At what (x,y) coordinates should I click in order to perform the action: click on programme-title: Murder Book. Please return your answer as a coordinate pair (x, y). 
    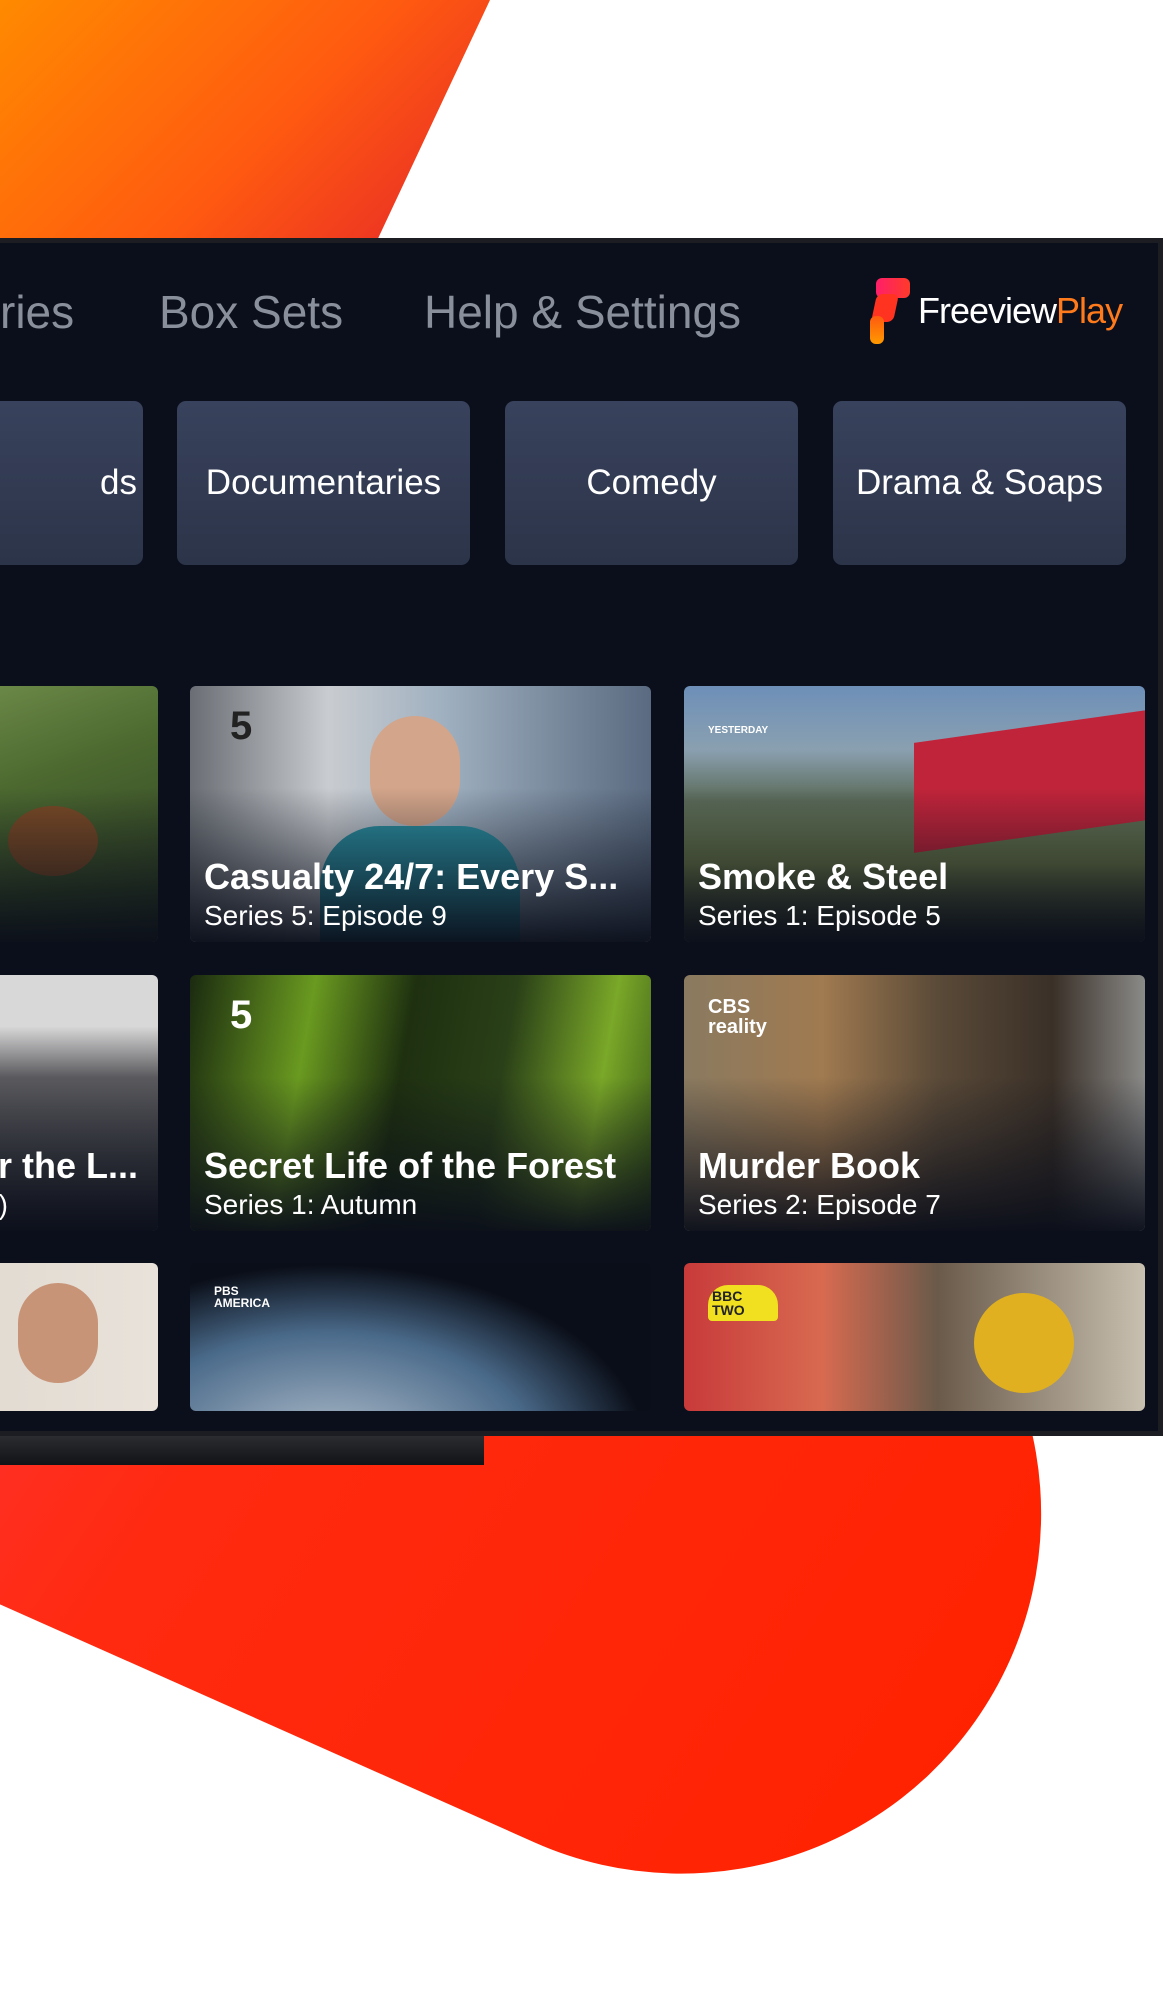
    Looking at the image, I should click on (809, 1165).